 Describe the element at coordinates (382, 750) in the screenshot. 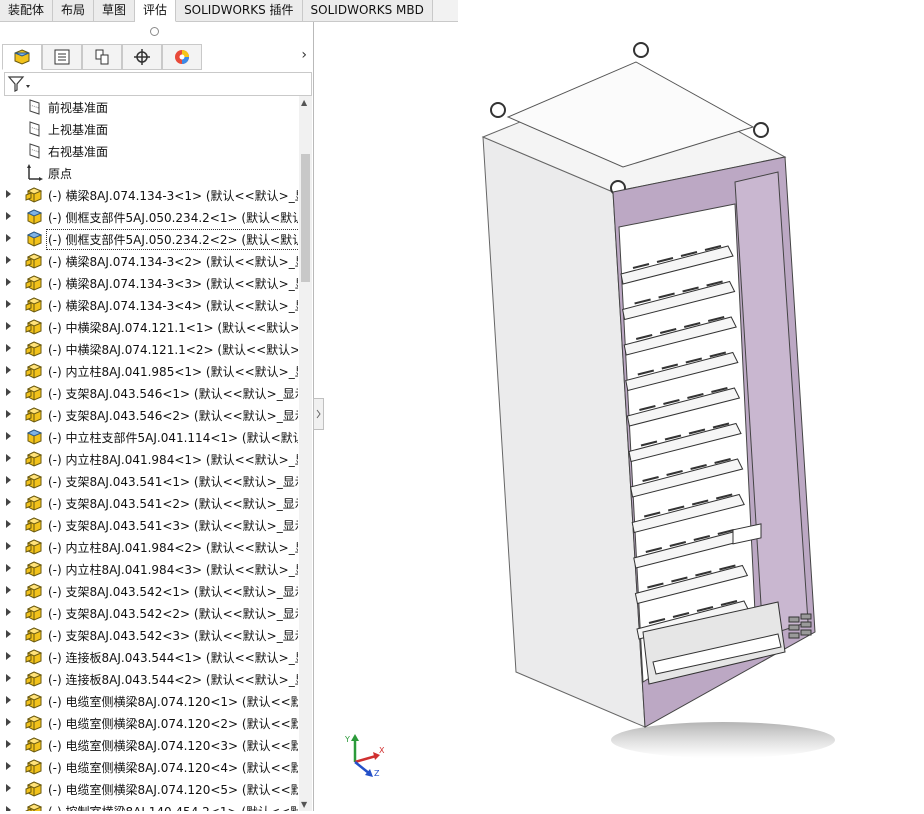

I see `triad-x-label: X` at that location.